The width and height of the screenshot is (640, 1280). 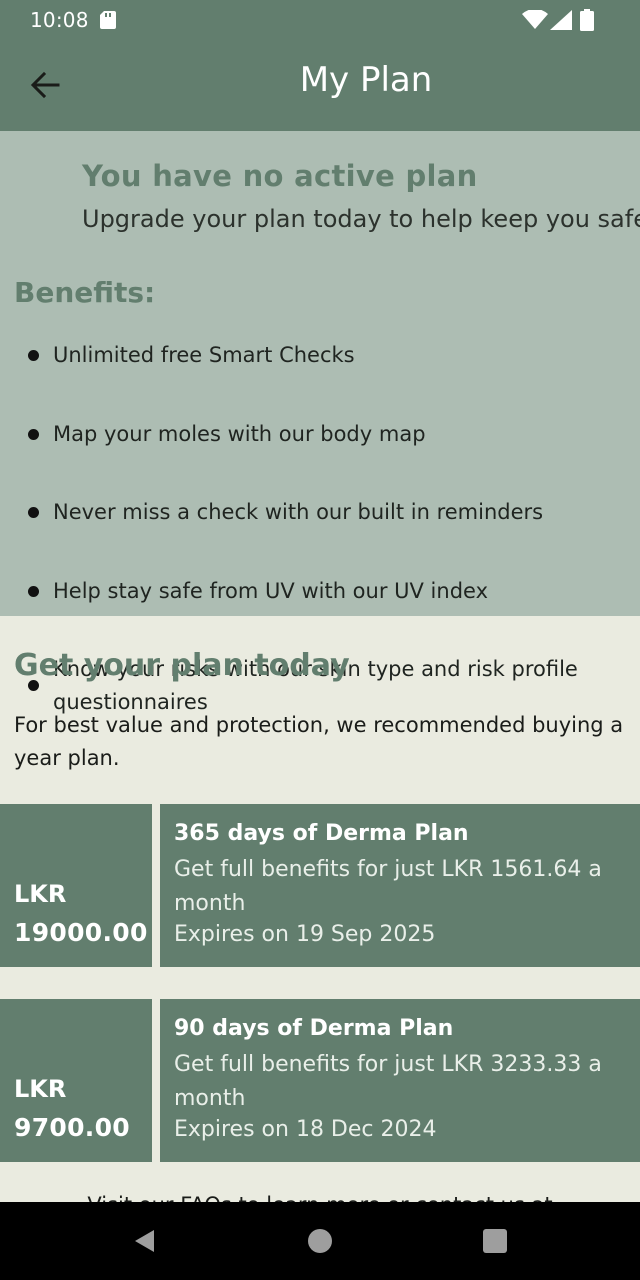 I want to click on system-nav-bar, so click(x=320, y=1241).